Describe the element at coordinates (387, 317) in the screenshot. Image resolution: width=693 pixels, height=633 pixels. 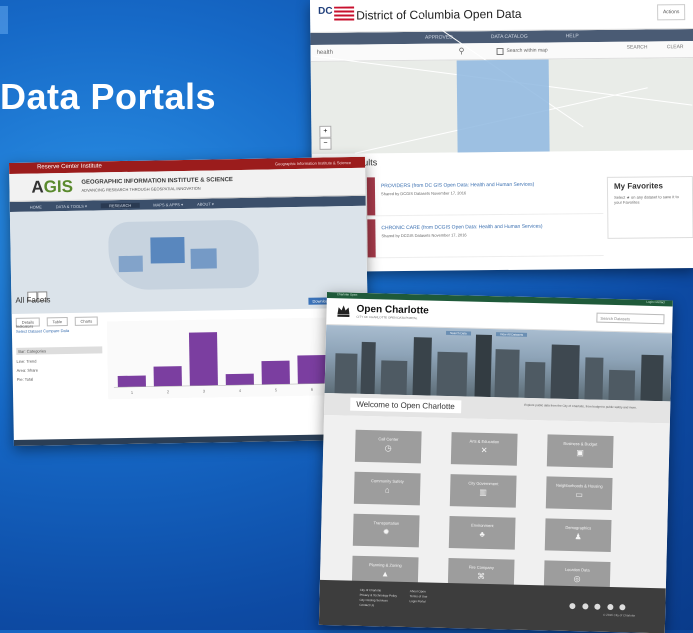
I see `clt-subtitle: CITY OF CHARLOTTE OPEN DATA PORTAL` at that location.